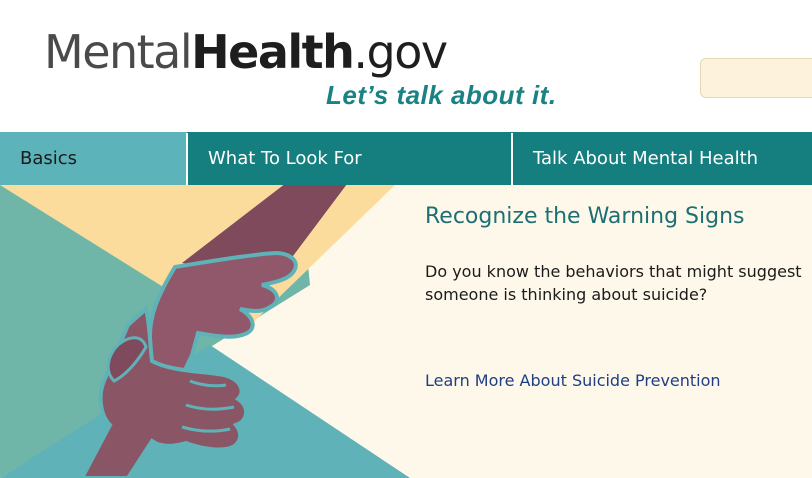 The width and height of the screenshot is (812, 478). What do you see at coordinates (350, 158) in the screenshot?
I see `nav-item-what-to-look-for: What To Look For` at bounding box center [350, 158].